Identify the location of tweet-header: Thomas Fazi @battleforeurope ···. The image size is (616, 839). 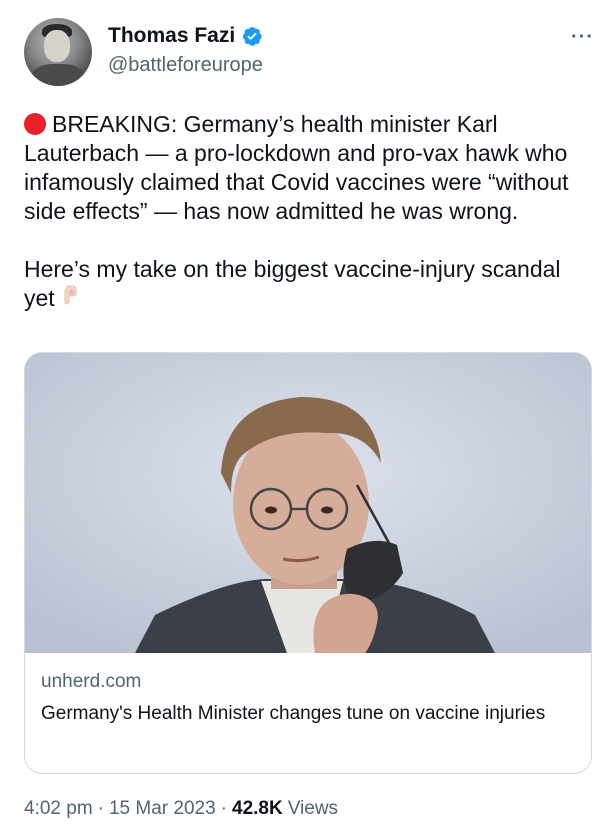
(309, 53).